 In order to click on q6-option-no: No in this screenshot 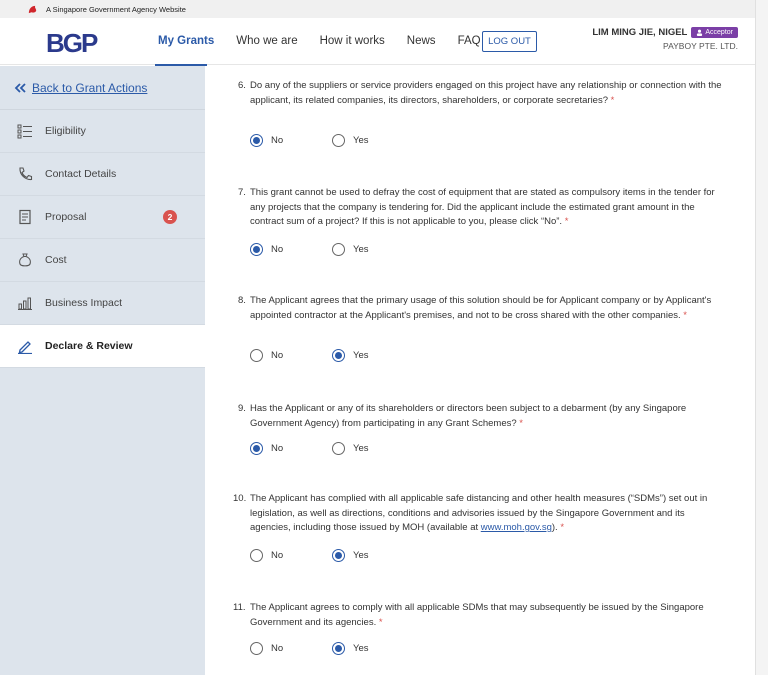, I will do `click(291, 140)`.